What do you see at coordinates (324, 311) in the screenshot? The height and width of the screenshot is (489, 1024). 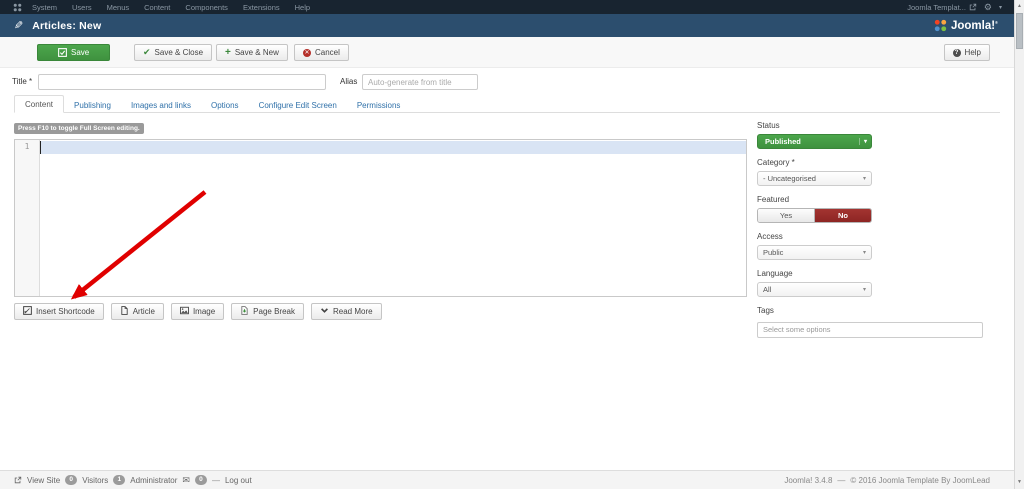 I see `readmore-icon` at bounding box center [324, 311].